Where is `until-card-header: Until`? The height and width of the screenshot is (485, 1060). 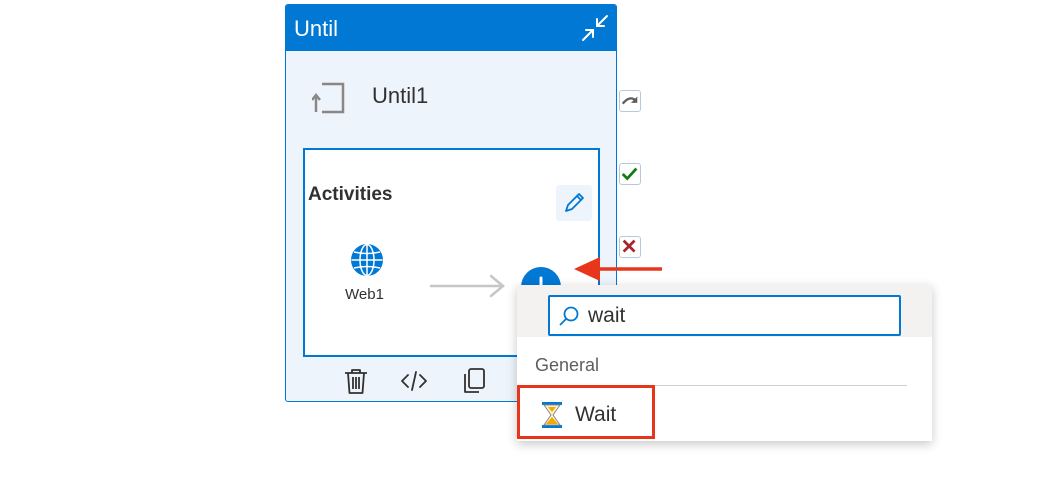 until-card-header: Until is located at coordinates (451, 28).